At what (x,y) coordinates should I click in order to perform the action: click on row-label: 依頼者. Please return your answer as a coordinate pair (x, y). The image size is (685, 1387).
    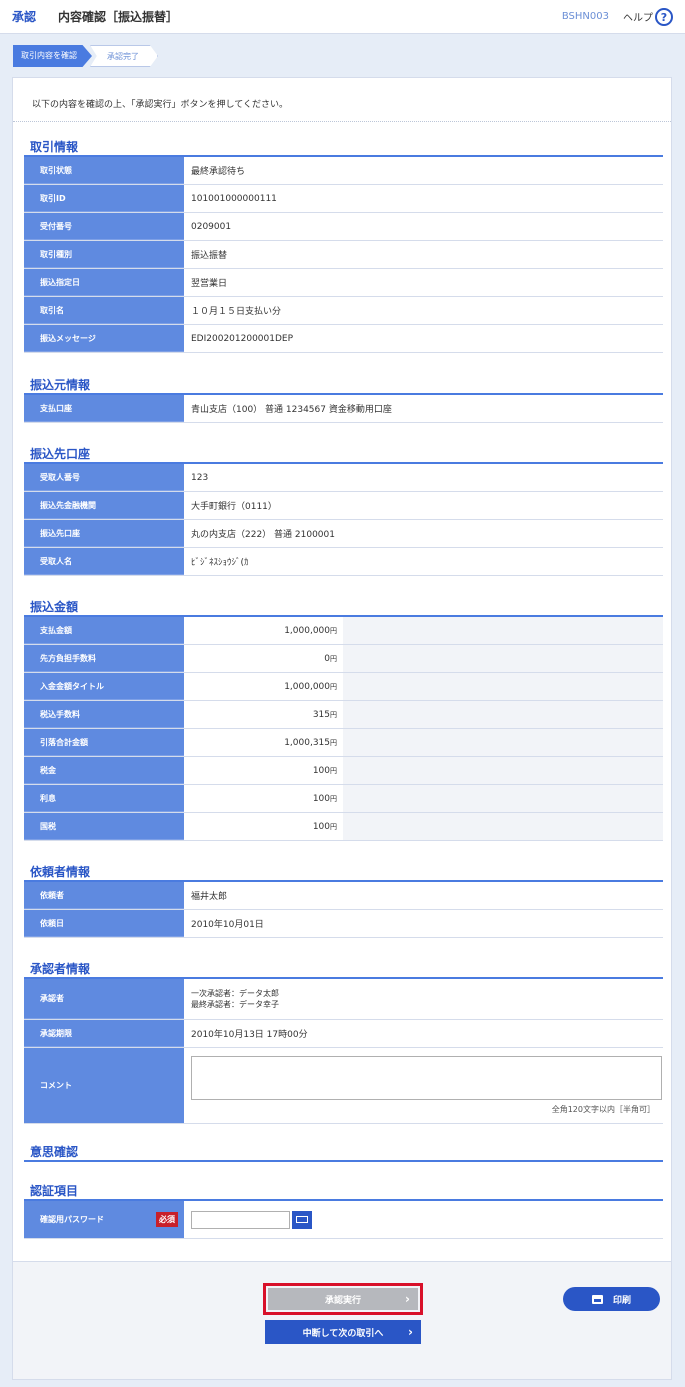
    Looking at the image, I should click on (104, 895).